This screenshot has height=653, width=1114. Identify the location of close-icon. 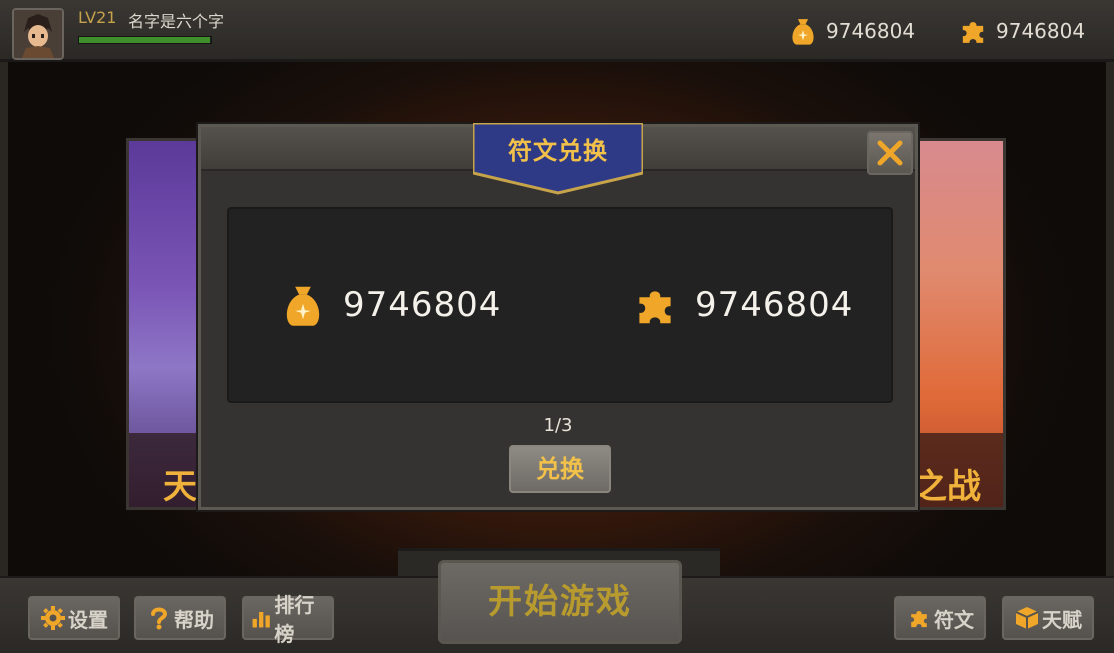
(890, 153).